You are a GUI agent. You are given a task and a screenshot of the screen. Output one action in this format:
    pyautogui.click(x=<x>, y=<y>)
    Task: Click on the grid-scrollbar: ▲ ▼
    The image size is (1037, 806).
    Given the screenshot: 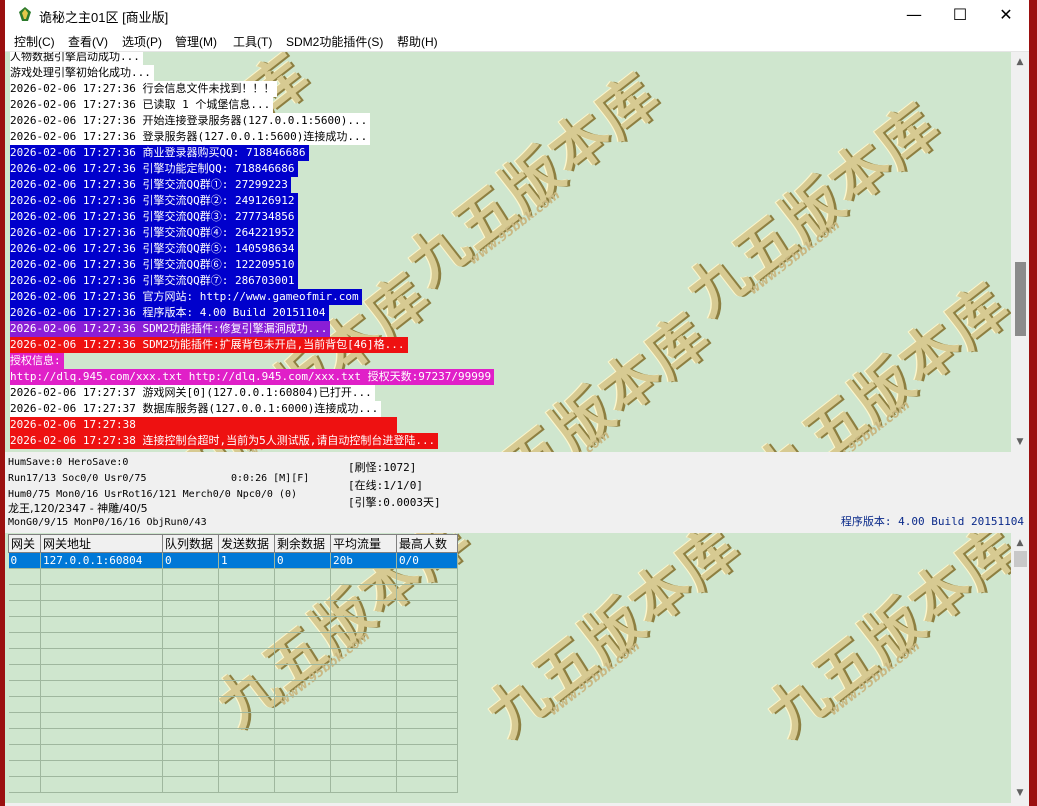 What is the action you would take?
    pyautogui.click(x=1020, y=668)
    